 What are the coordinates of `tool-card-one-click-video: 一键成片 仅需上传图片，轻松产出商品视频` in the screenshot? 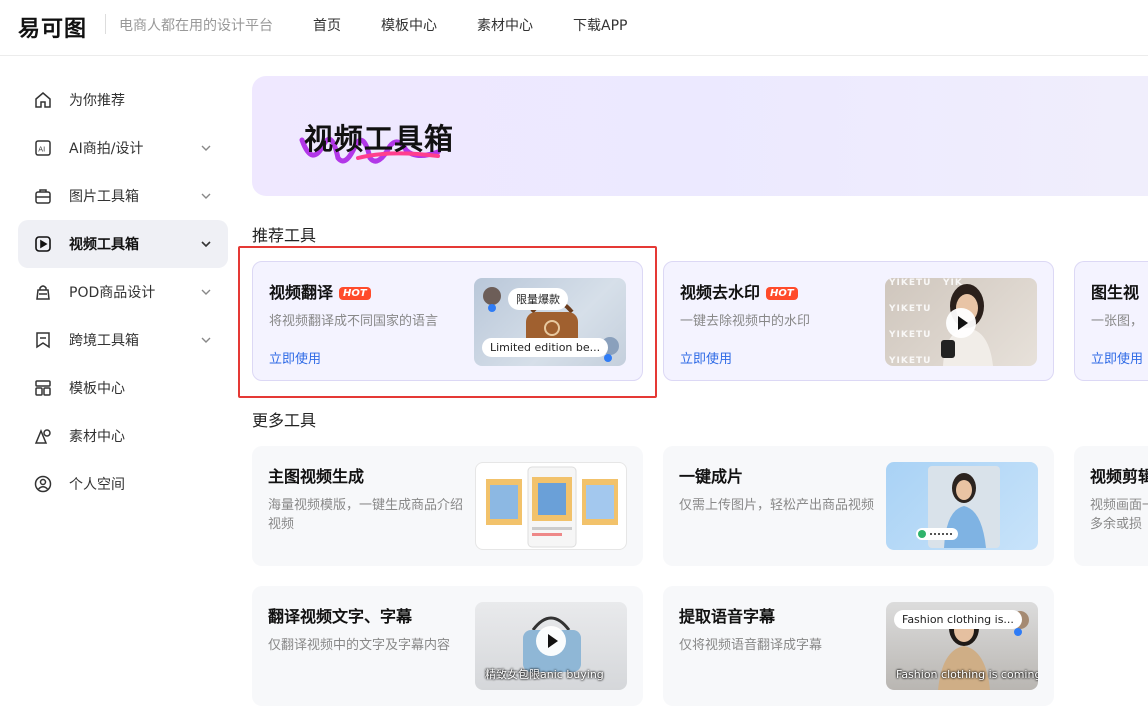 It's located at (858, 506).